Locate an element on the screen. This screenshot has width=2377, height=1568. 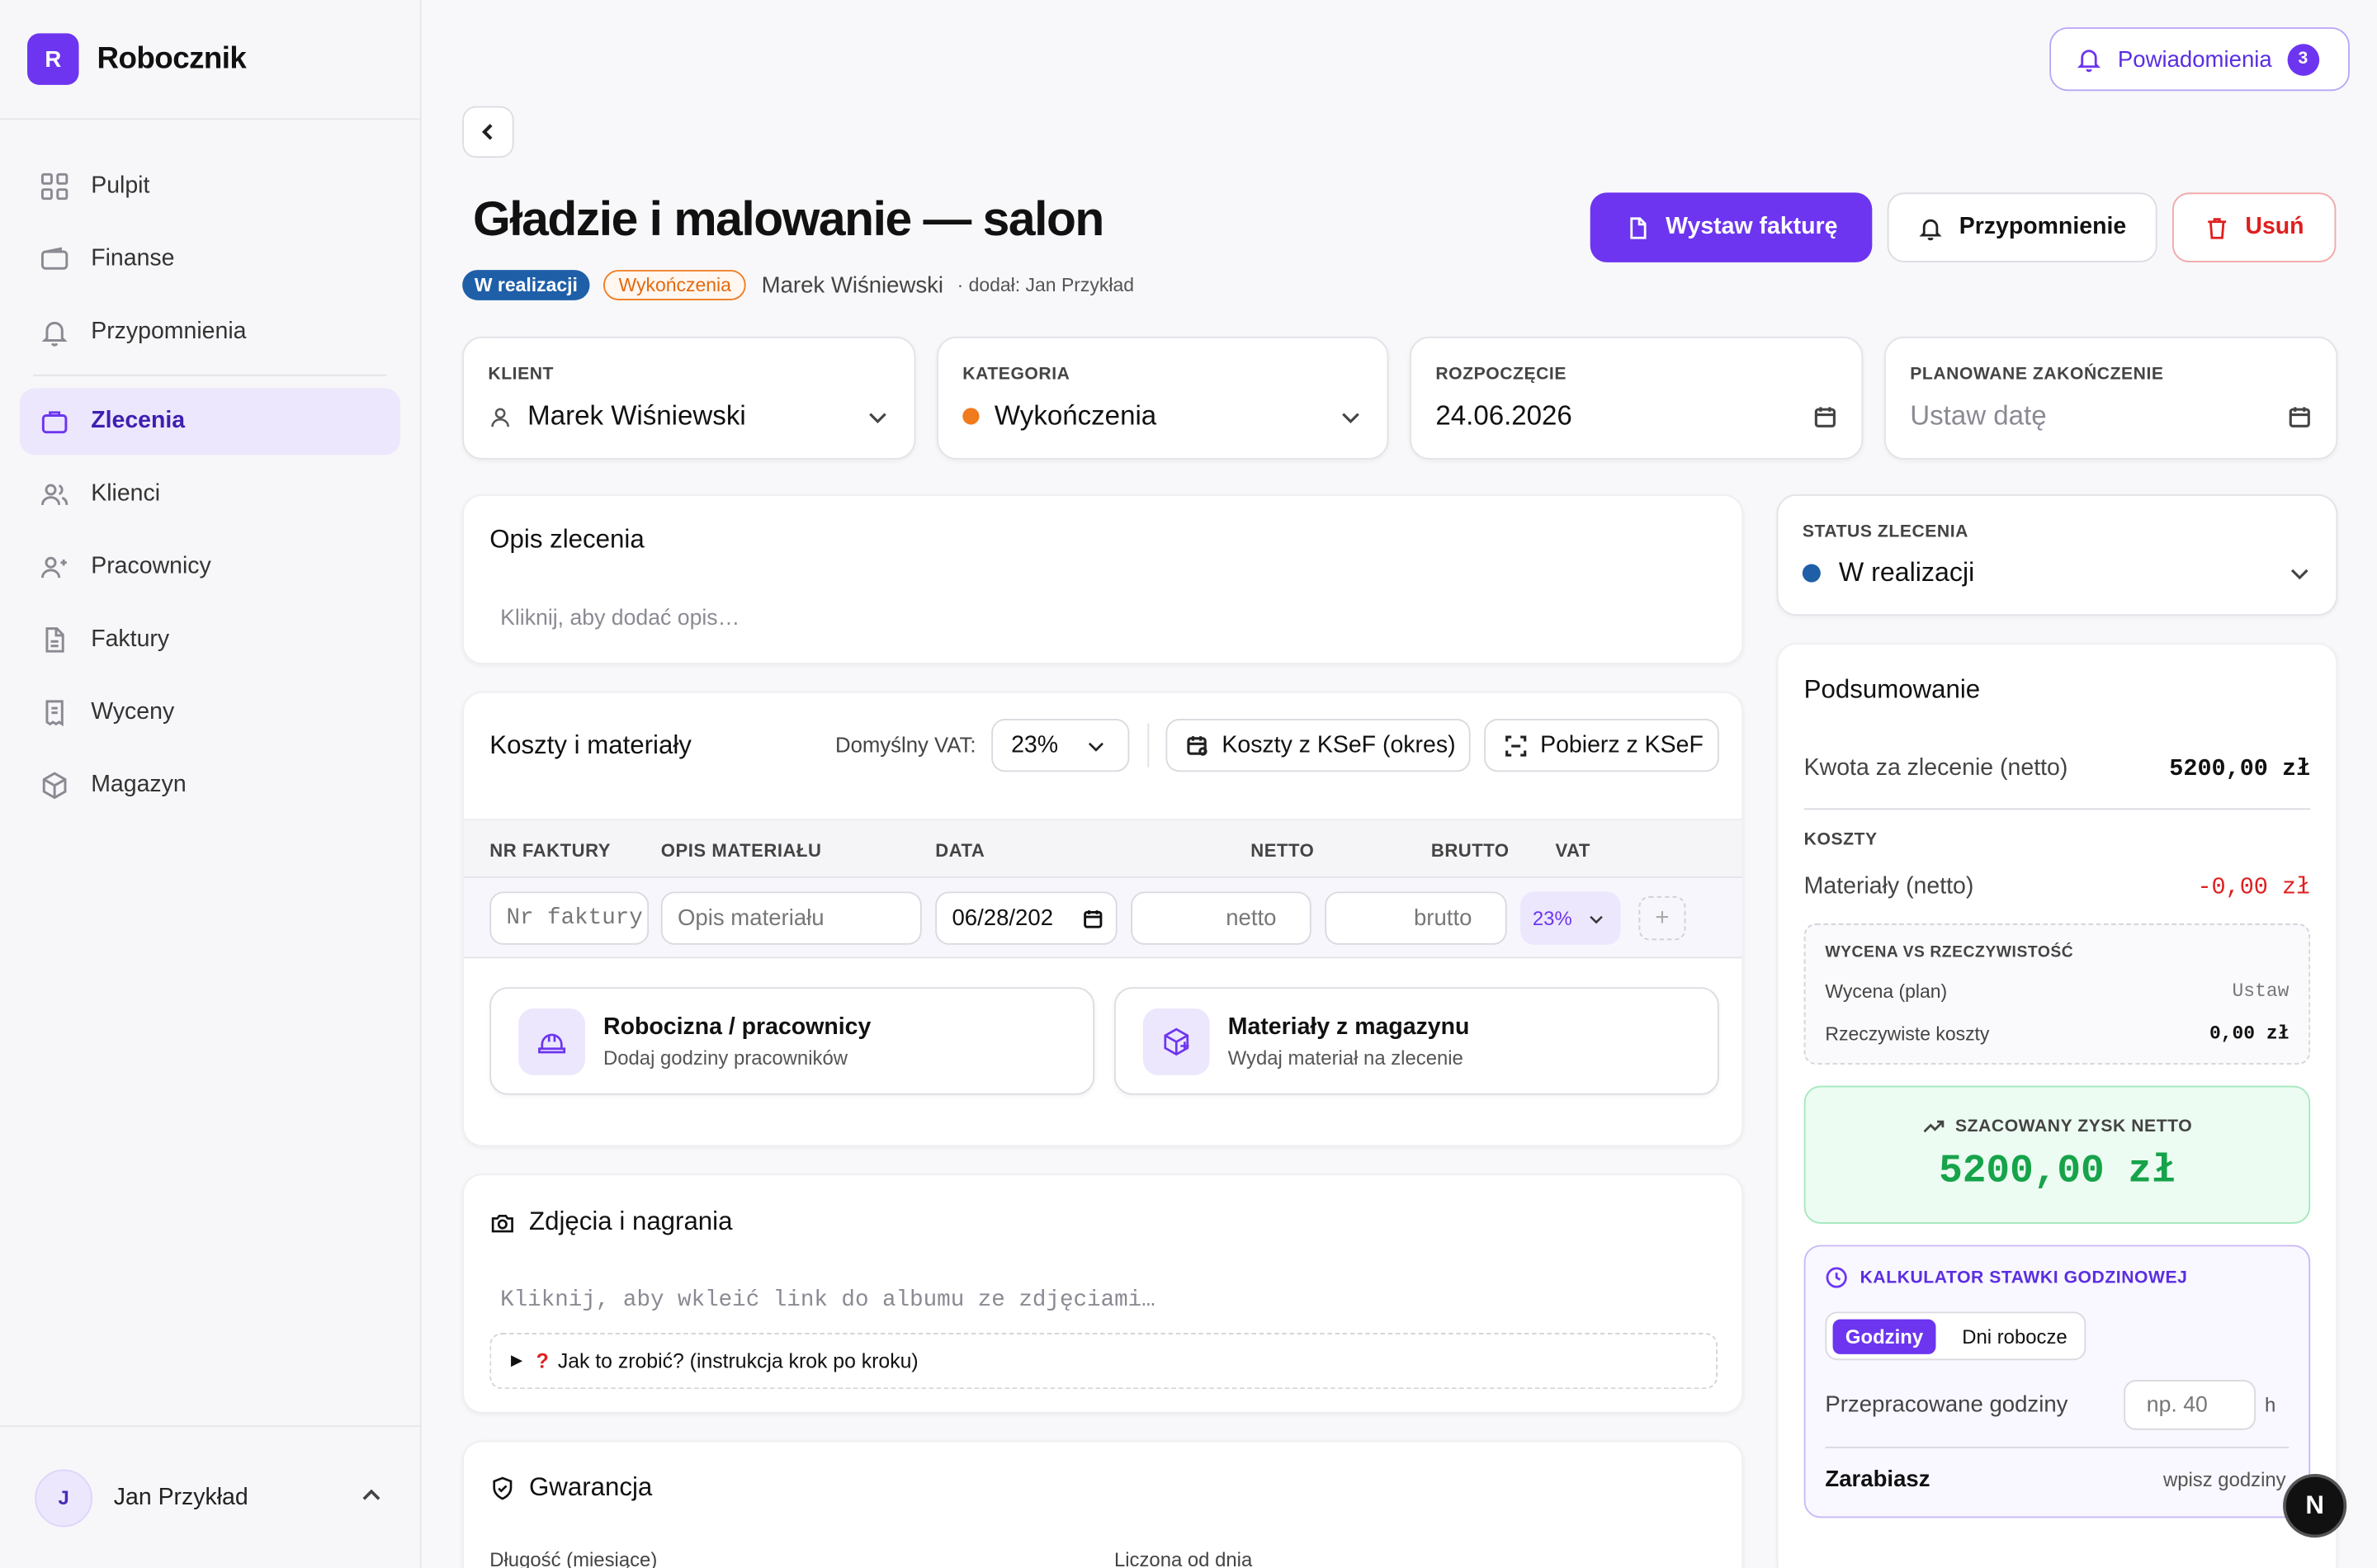
client-name: Marek Wiśniewski is located at coordinates (852, 285).